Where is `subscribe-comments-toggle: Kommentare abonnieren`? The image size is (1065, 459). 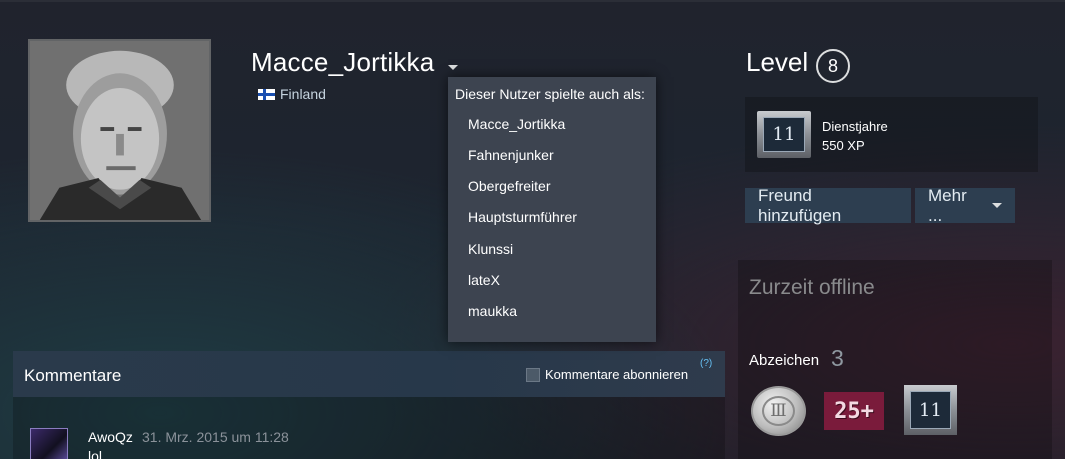 subscribe-comments-toggle: Kommentare abonnieren is located at coordinates (607, 374).